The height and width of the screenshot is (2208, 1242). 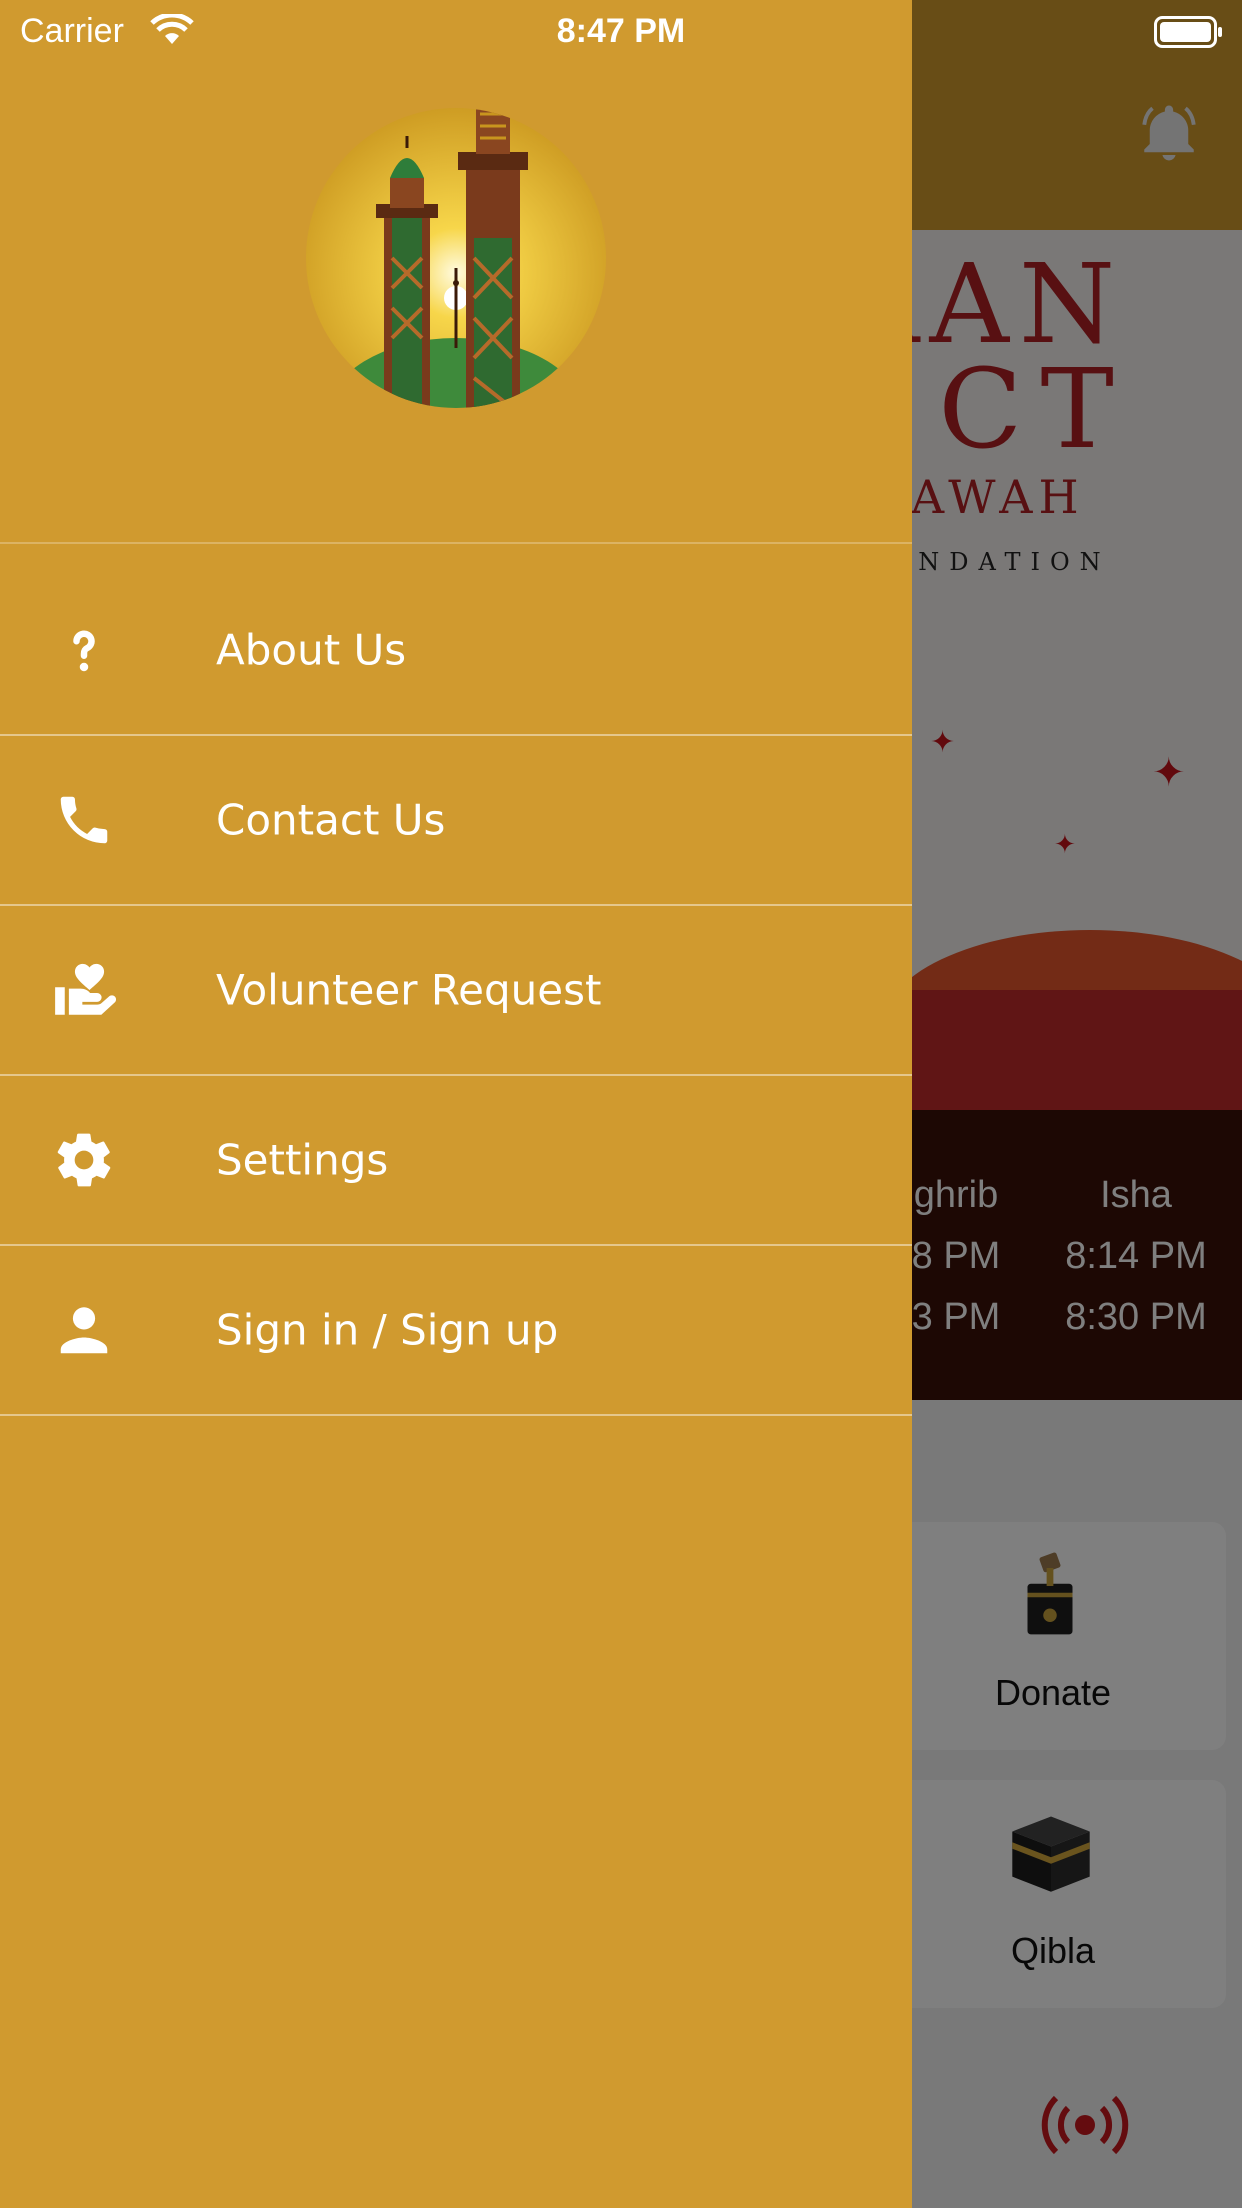 I want to click on menu-item-sign-in: Sign in / Sign up, so click(x=456, y=1331).